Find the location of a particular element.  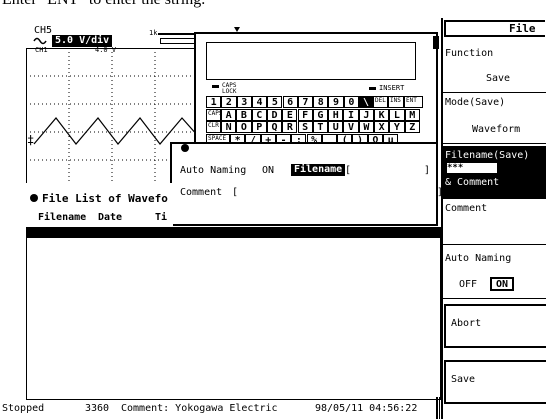

key-backslash: \ is located at coordinates (366, 102).